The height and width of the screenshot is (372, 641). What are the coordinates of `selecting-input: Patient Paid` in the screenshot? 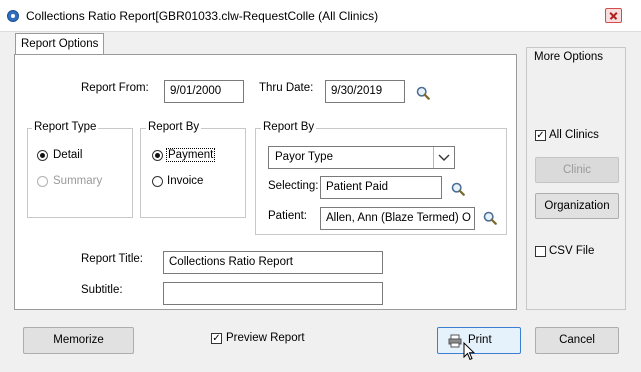 It's located at (381, 187).